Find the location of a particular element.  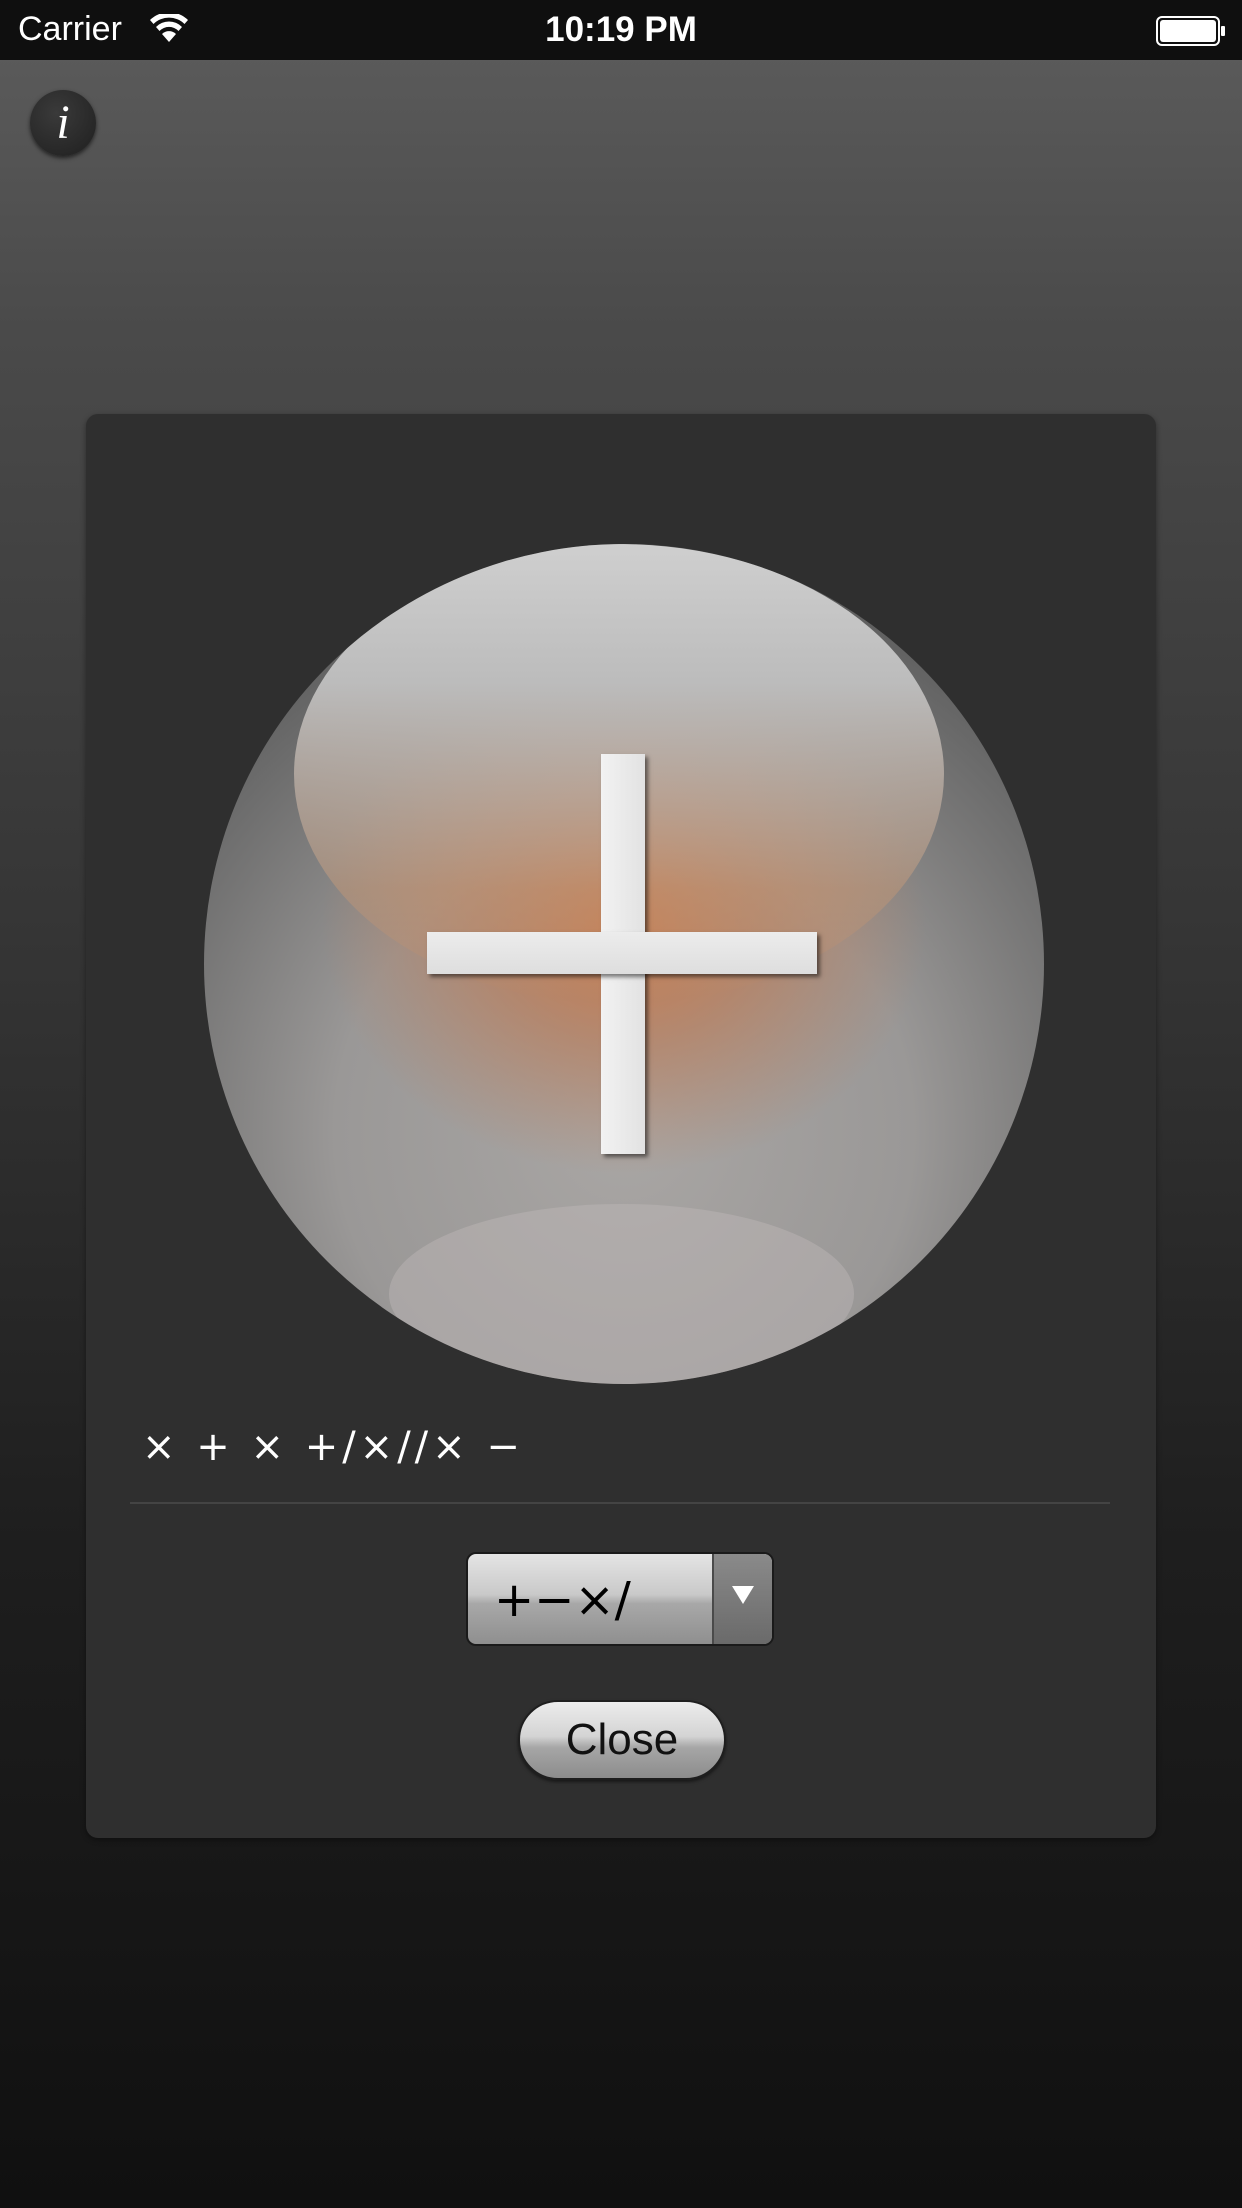

battery-icon is located at coordinates (1190, 31).